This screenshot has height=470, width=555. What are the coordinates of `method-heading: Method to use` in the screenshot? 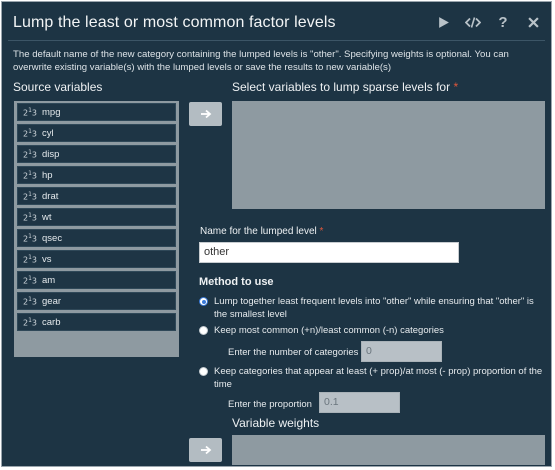 It's located at (236, 282).